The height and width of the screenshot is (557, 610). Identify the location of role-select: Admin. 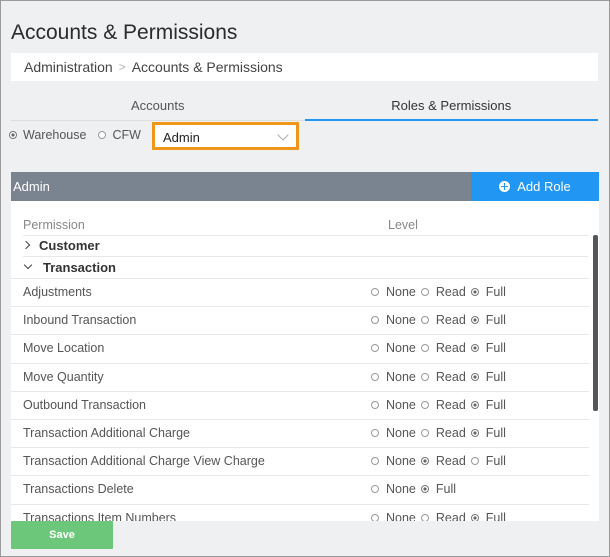
(225, 136).